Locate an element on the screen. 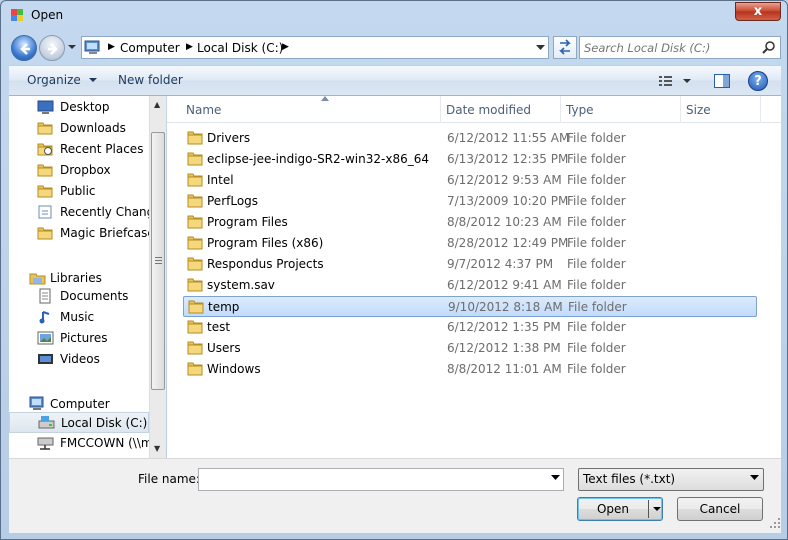 This screenshot has width=788, height=540. help-button: ? is located at coordinates (758, 81).